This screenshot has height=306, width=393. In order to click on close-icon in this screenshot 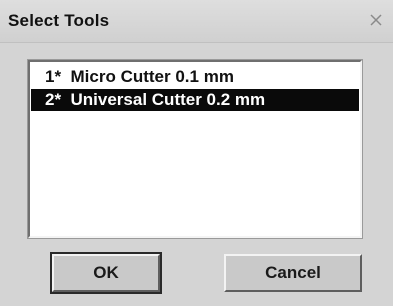, I will do `click(376, 20)`.